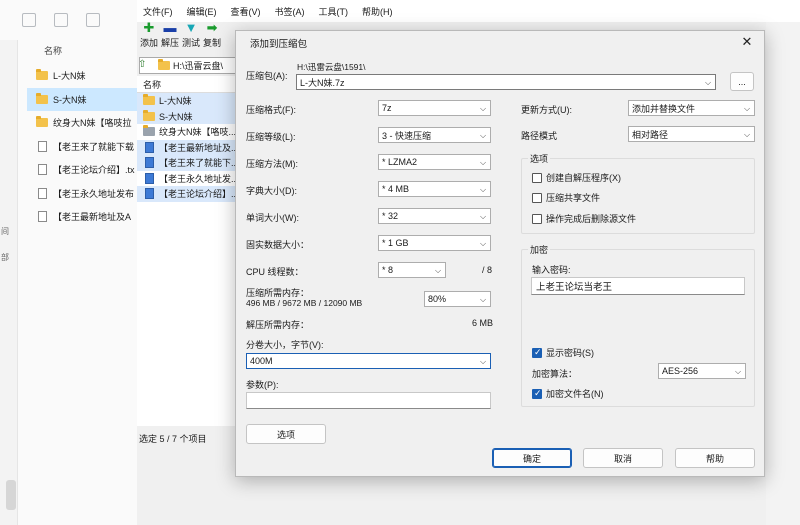  Describe the element at coordinates (555, 374) in the screenshot. I see `enc-method-label: 加密算法：` at that location.